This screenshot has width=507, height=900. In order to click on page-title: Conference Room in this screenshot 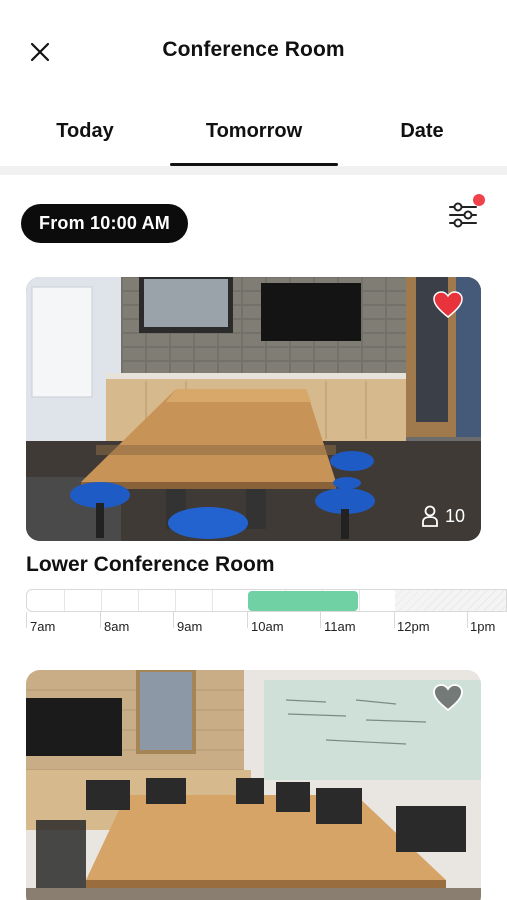, I will do `click(253, 49)`.